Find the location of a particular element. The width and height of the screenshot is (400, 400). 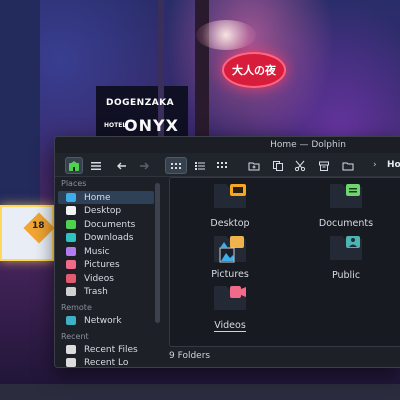

sidebar-item-music: Music is located at coordinates (106, 251).